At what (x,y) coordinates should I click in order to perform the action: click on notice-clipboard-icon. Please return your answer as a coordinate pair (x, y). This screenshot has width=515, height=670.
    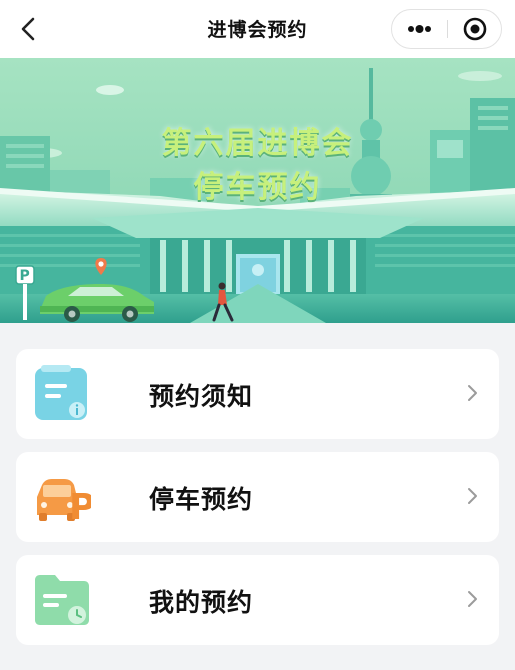
    Looking at the image, I should click on (61, 392).